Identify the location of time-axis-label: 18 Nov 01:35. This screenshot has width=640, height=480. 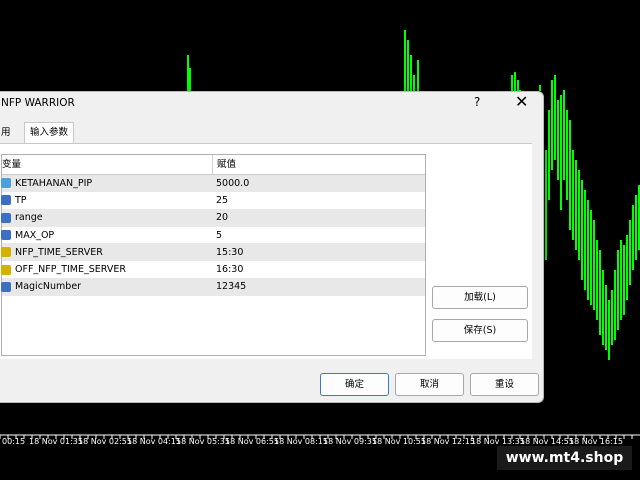
(56, 441).